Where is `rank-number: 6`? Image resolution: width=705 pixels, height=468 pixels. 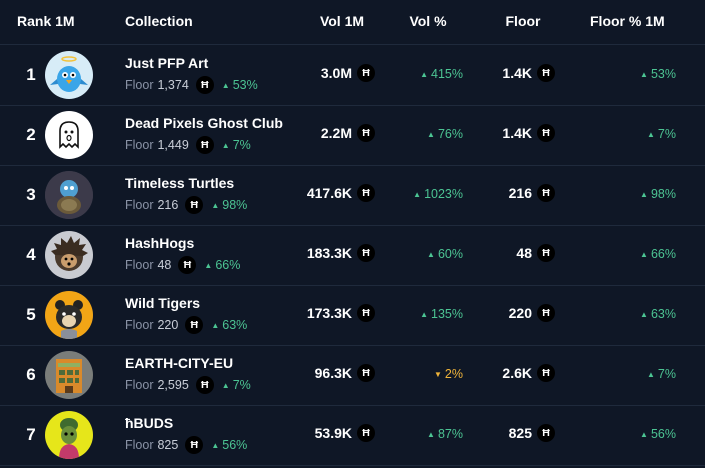 rank-number: 6 is located at coordinates (31, 374).